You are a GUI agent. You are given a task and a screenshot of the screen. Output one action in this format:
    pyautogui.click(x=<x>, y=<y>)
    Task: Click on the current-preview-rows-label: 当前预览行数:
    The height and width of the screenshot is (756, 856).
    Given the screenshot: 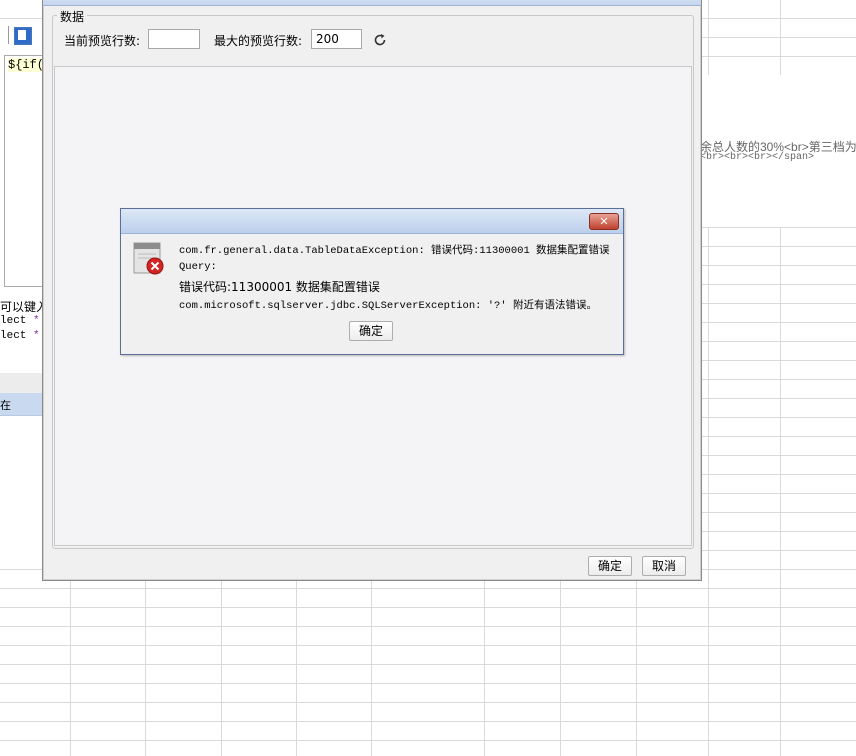 What is the action you would take?
    pyautogui.click(x=102, y=41)
    